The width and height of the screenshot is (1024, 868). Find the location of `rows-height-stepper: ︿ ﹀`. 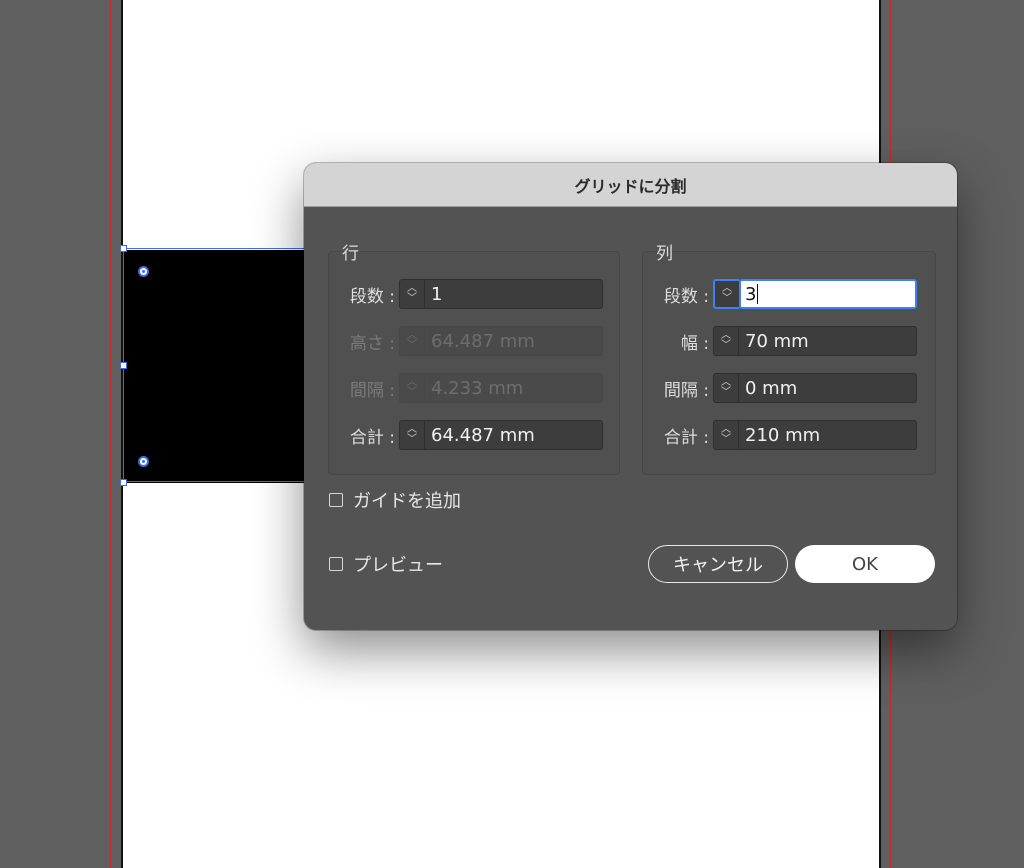

rows-height-stepper: ︿ ﹀ is located at coordinates (412, 341).